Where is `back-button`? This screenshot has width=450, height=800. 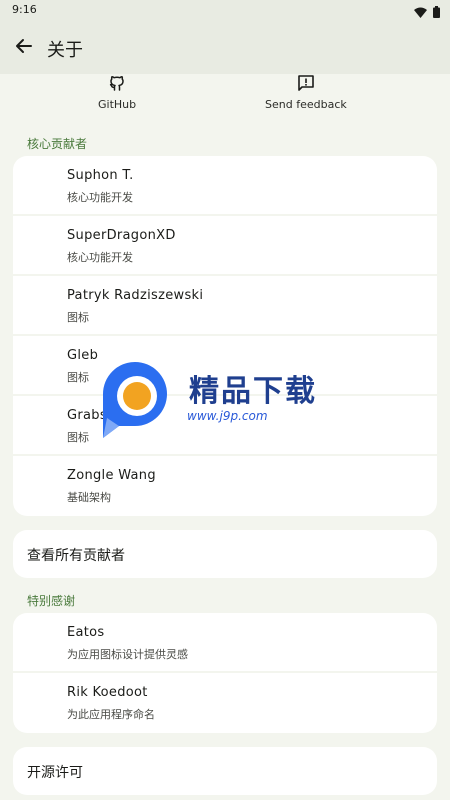
back-button is located at coordinates (24, 48).